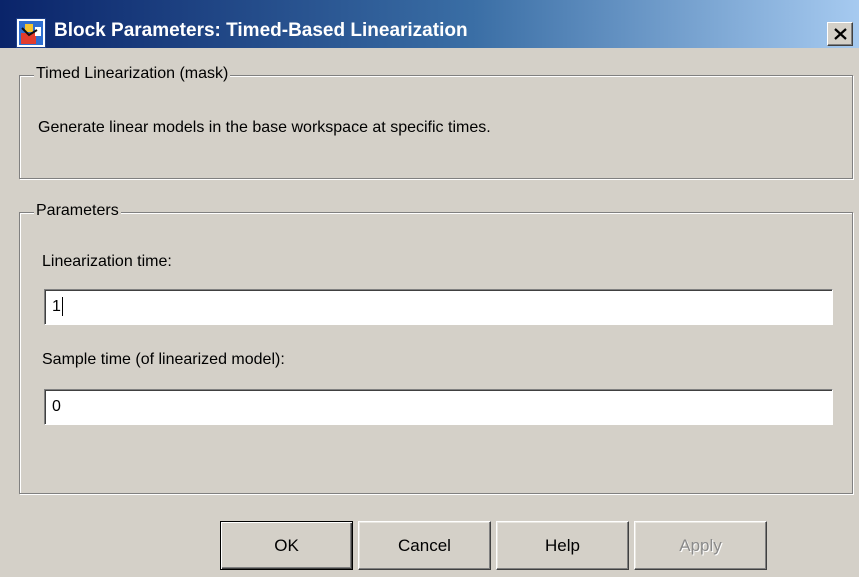 This screenshot has width=859, height=577. What do you see at coordinates (132, 74) in the screenshot?
I see `mask-group-legend: Timed Linearization (mask)` at bounding box center [132, 74].